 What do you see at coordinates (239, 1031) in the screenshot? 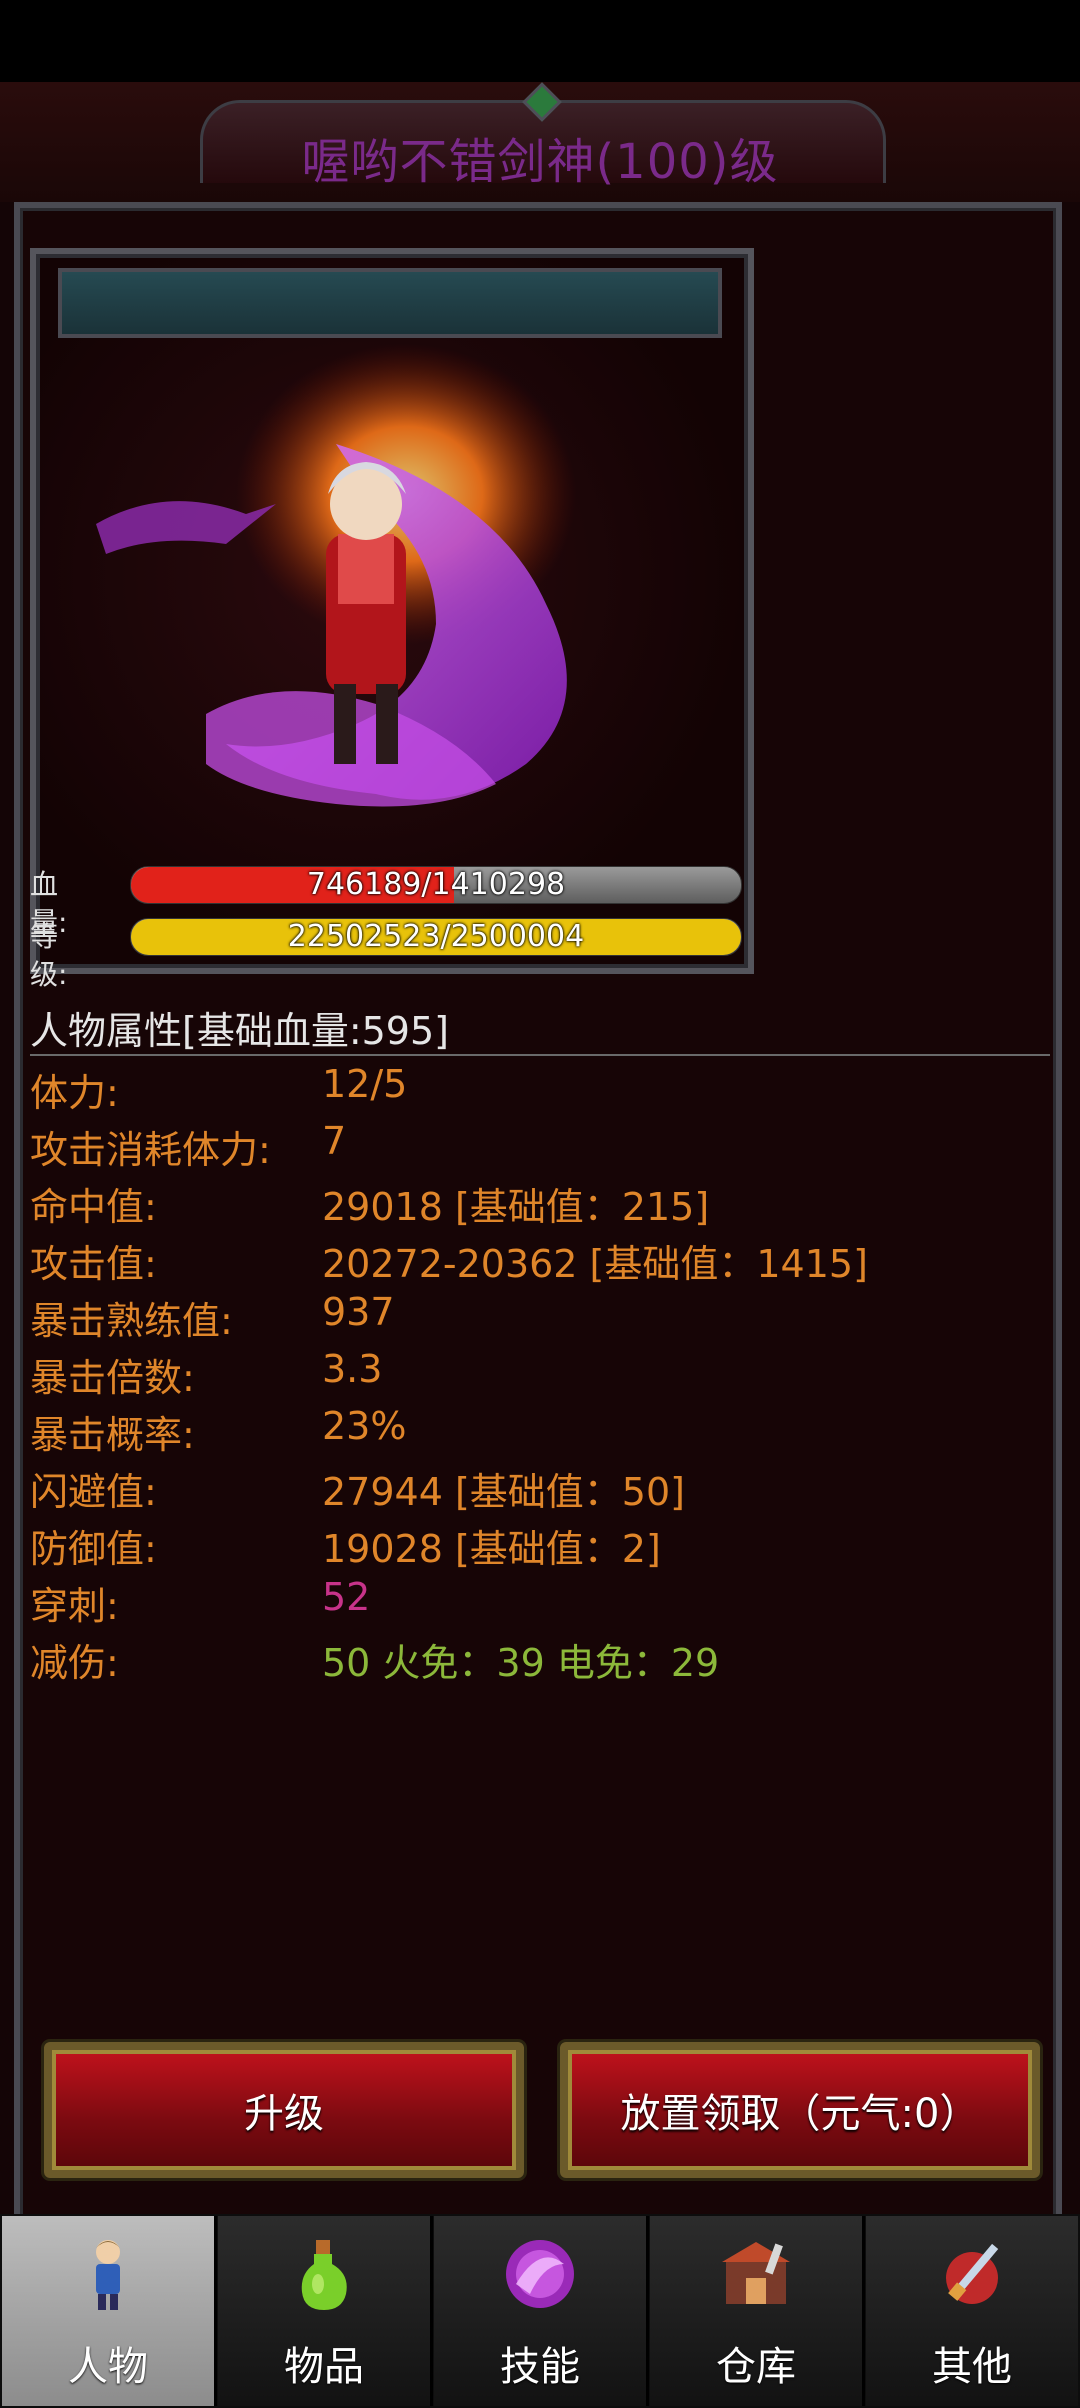
I see `attributes-title: 人物属性[基础血量:595]` at bounding box center [239, 1031].